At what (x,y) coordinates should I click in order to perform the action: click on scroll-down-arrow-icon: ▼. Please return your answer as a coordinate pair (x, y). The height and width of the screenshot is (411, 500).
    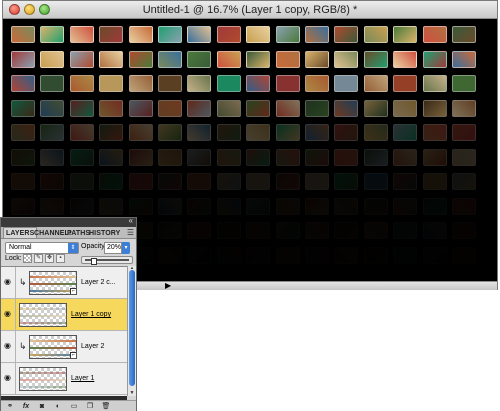
    Looking at the image, I should click on (132, 393).